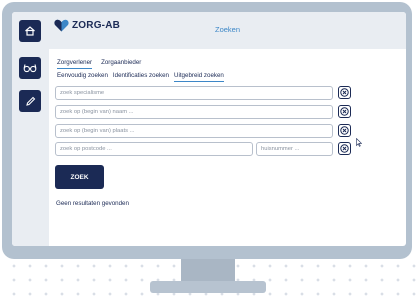  I want to click on home-icon, so click(30, 31).